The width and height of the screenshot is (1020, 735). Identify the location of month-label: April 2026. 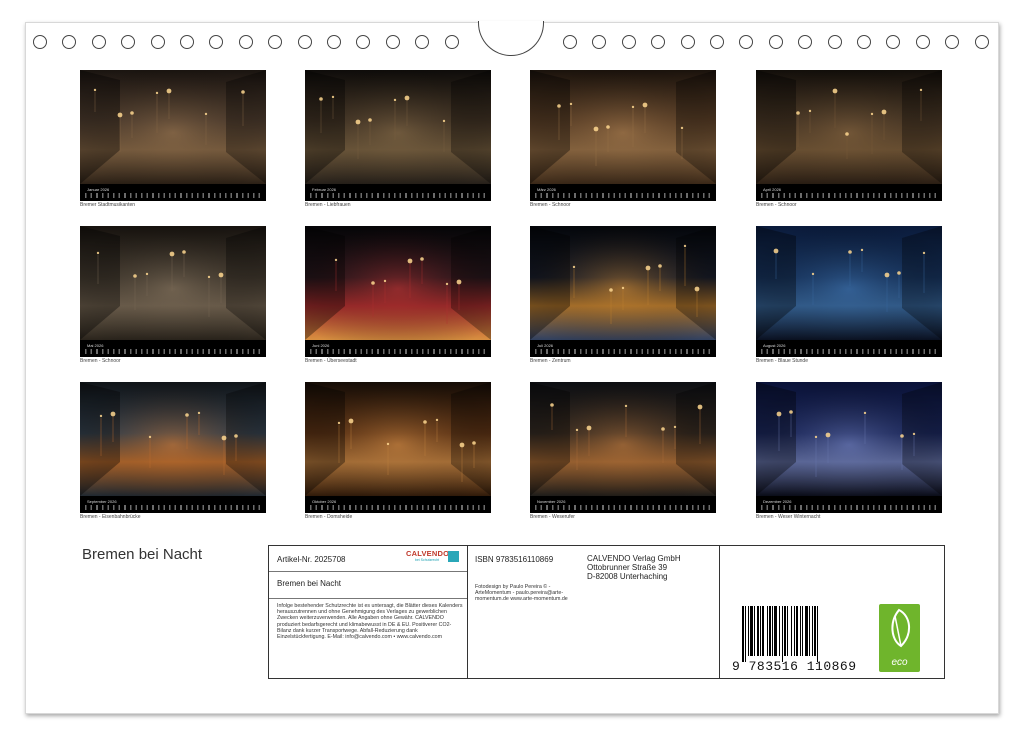
(772, 189).